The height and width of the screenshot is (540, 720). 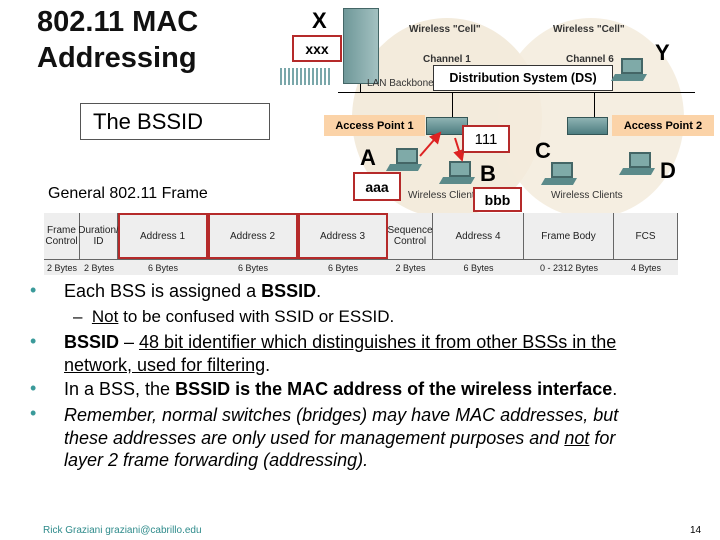 What do you see at coordinates (98, 236) in the screenshot?
I see `frame-field: Duration/ ID` at bounding box center [98, 236].